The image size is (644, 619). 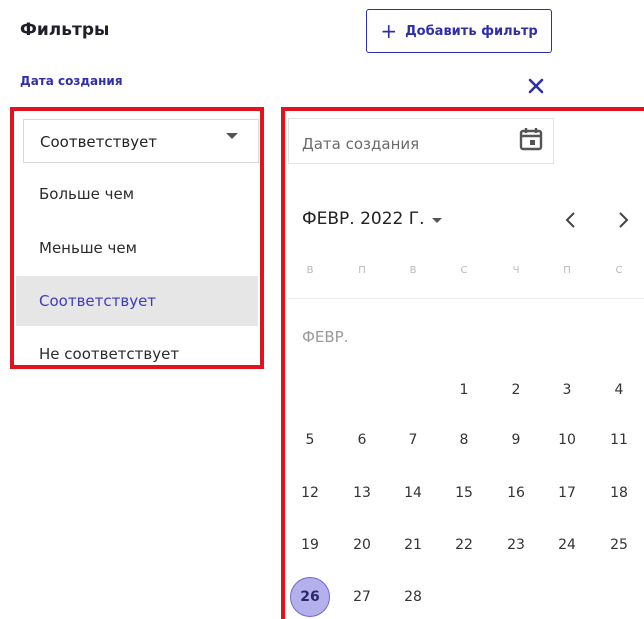 I want to click on option-less-than: Меньше чем, so click(x=137, y=248).